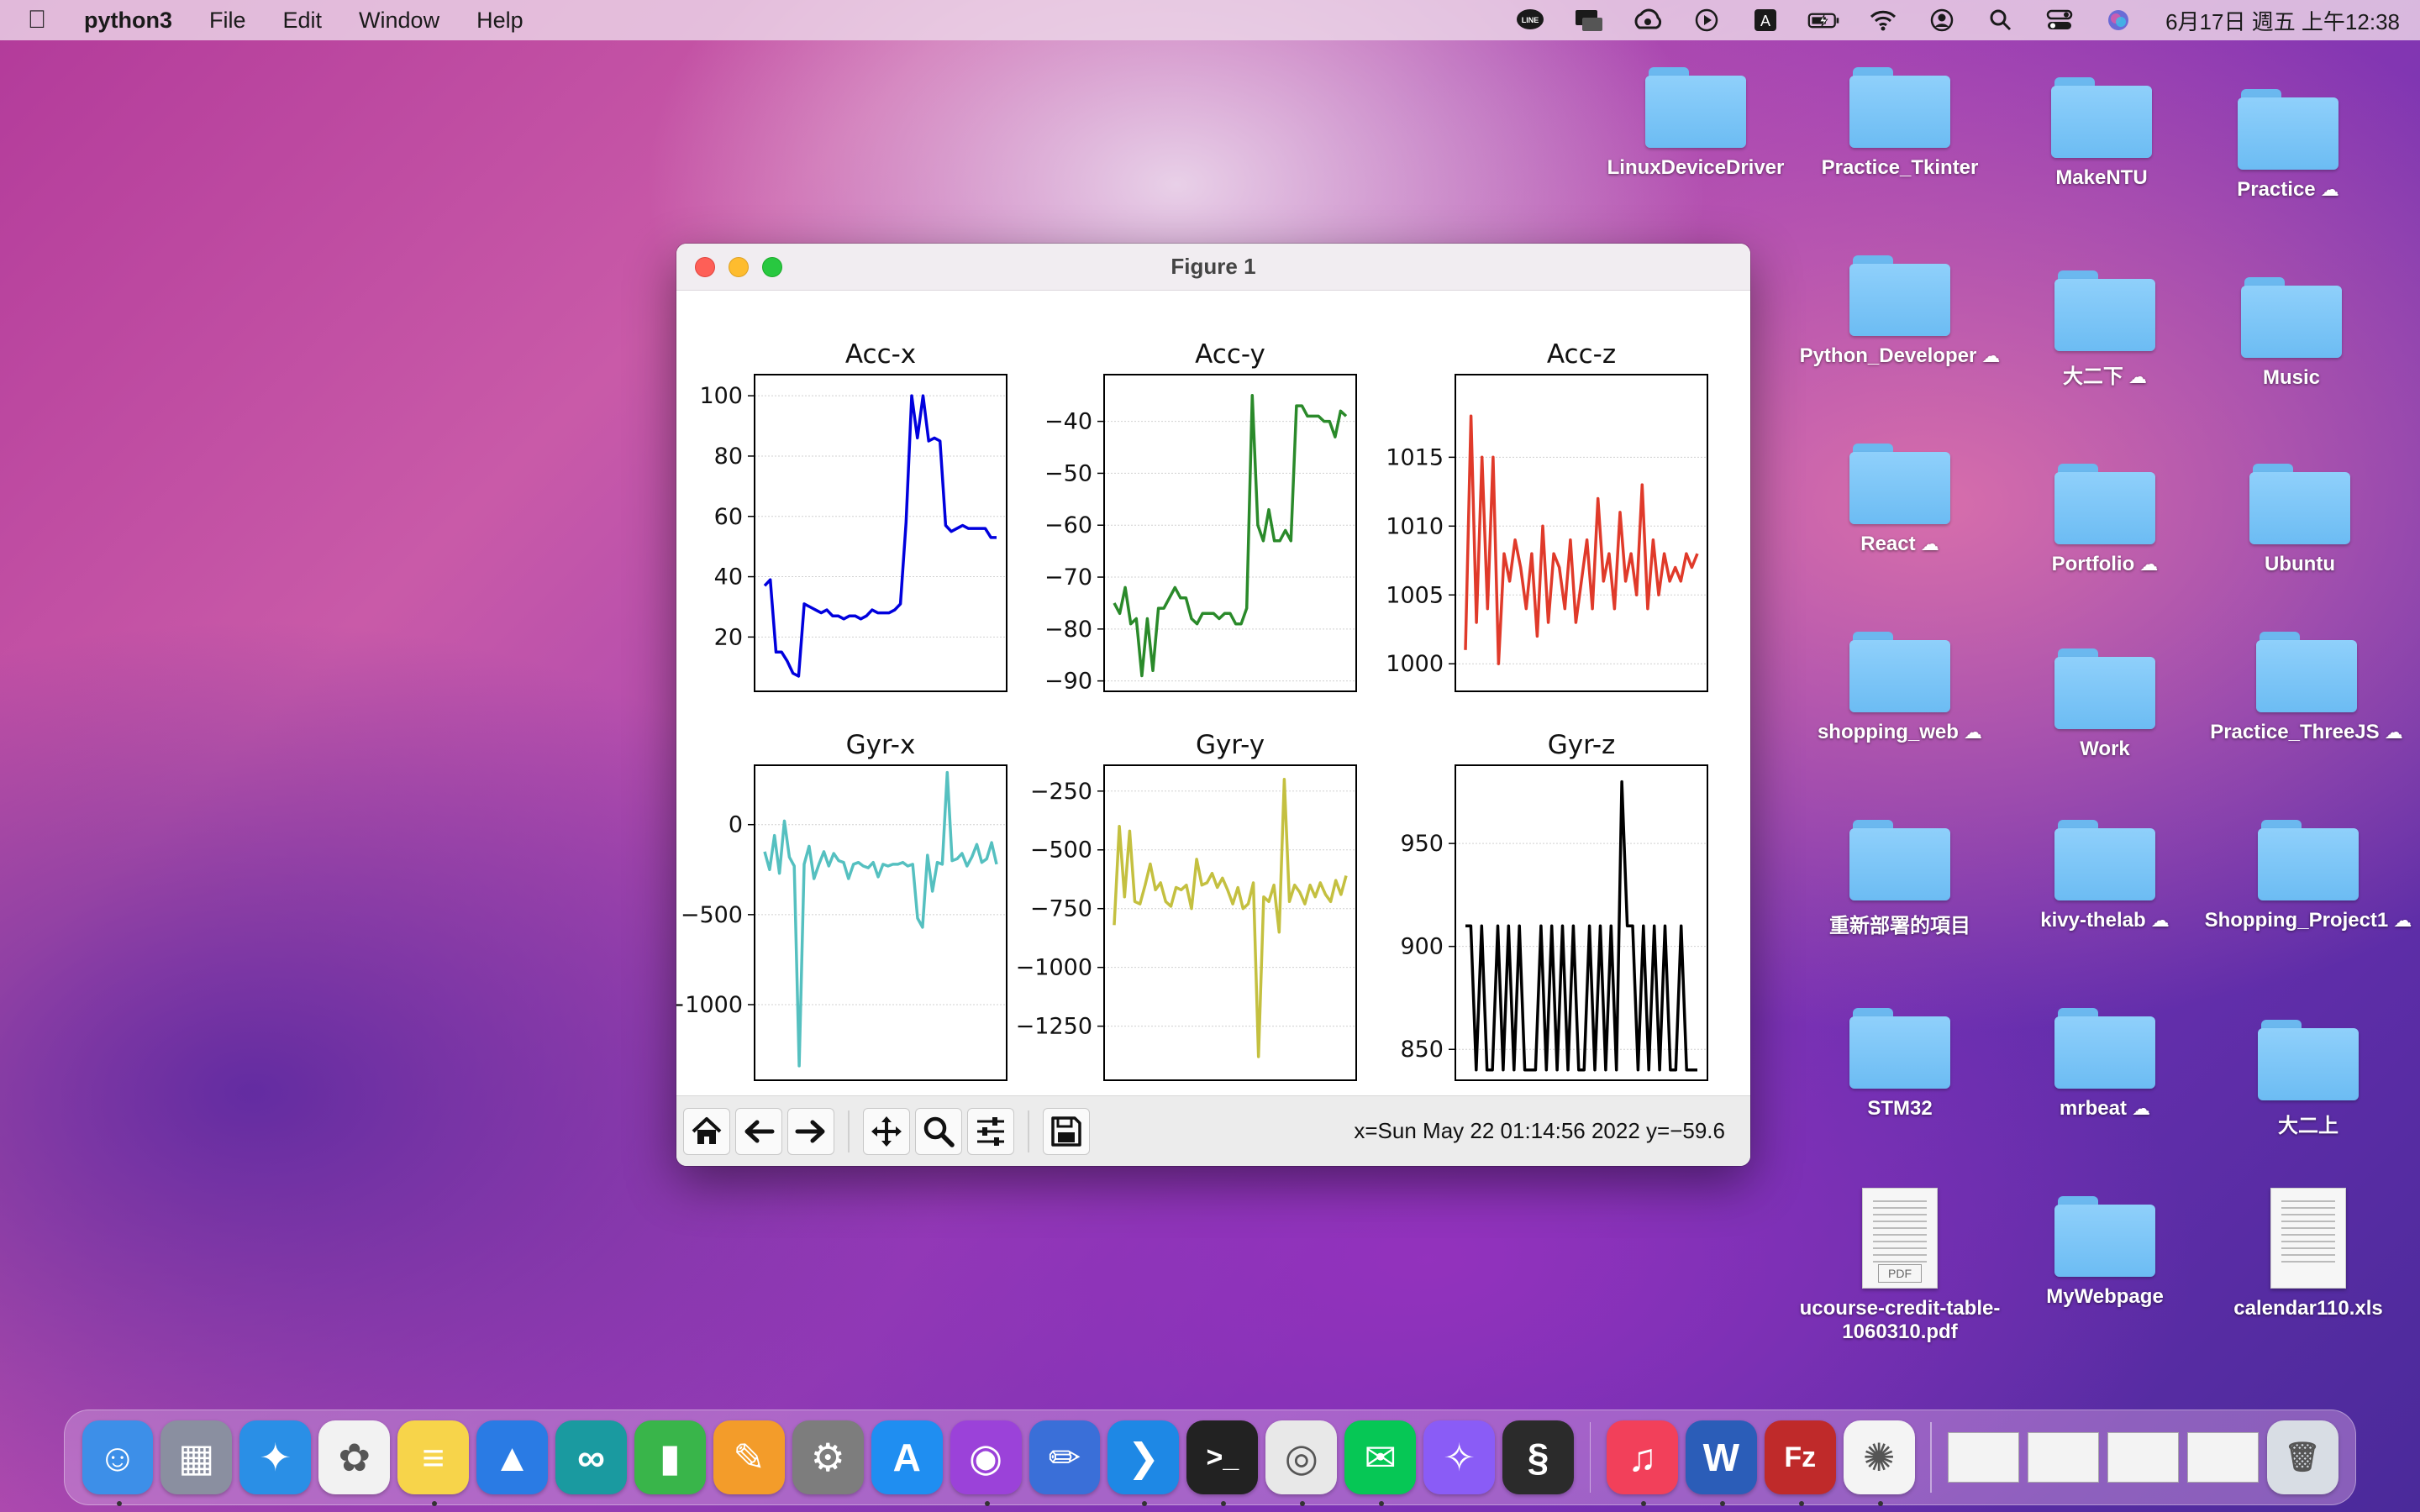 Image resolution: width=2420 pixels, height=1512 pixels. What do you see at coordinates (1900, 355) in the screenshot?
I see `desktop-item-label: Python_Developer ☁` at bounding box center [1900, 355].